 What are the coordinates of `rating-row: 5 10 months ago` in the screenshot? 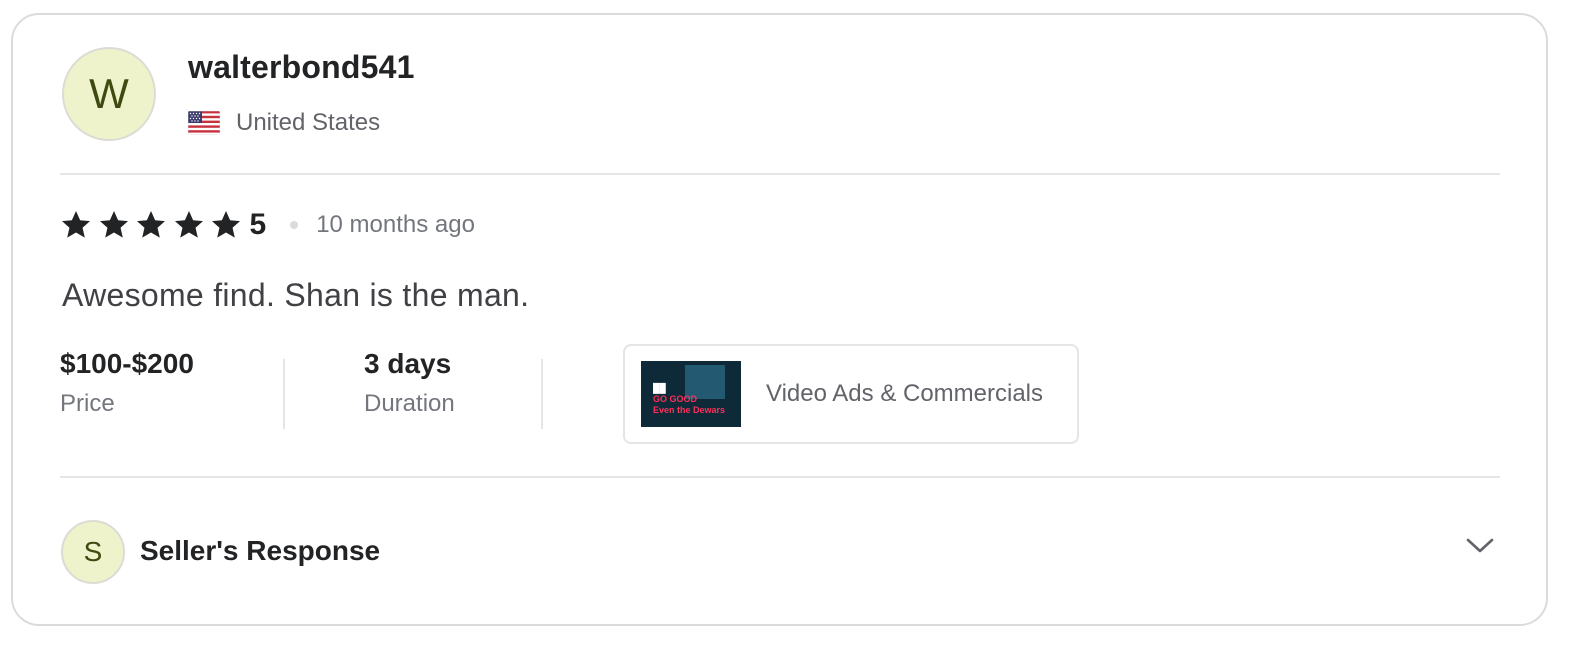 It's located at (267, 225).